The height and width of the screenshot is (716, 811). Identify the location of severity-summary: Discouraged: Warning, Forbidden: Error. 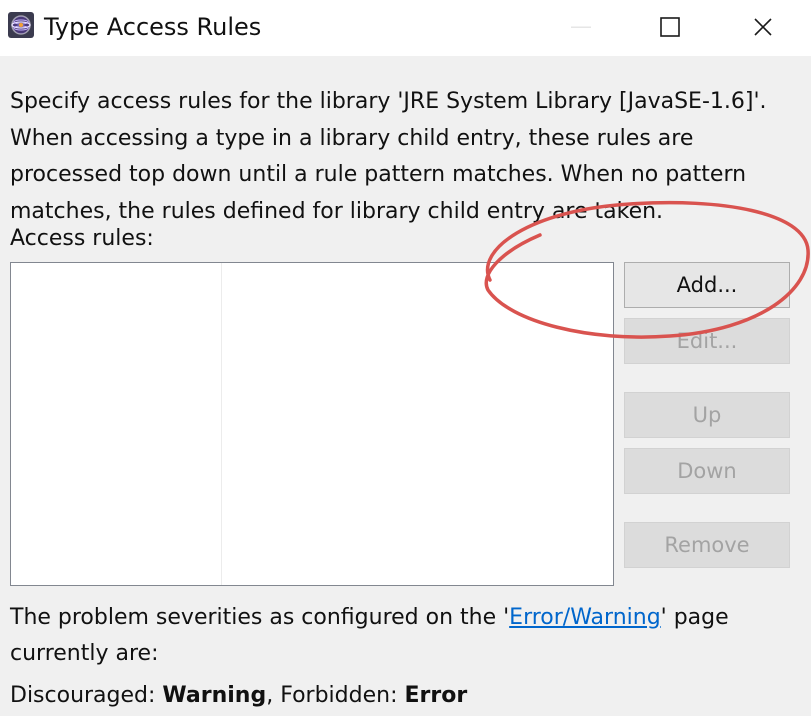
(238, 696).